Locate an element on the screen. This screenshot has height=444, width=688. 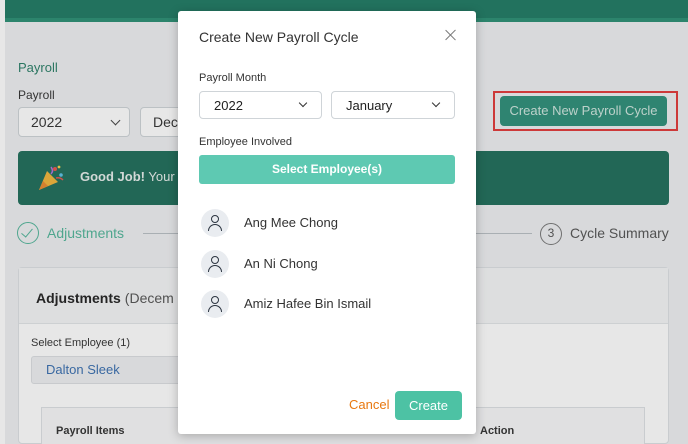
dialog-month-select: January is located at coordinates (393, 105).